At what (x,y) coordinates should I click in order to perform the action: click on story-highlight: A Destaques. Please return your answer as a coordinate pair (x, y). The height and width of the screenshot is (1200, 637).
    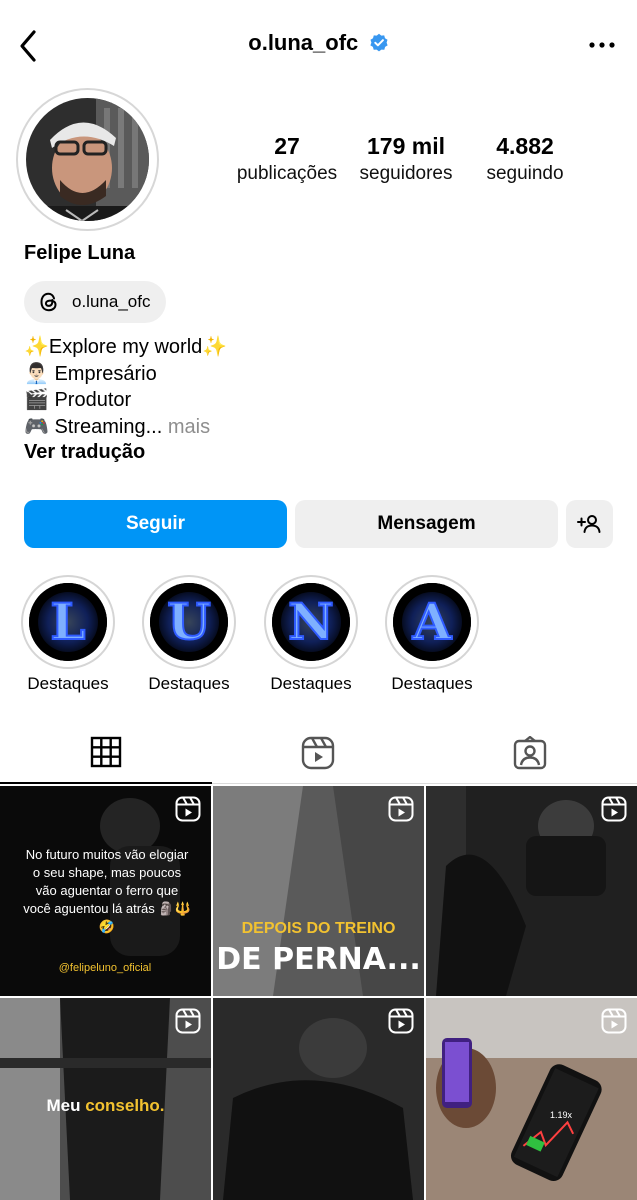
    Looking at the image, I should click on (432, 634).